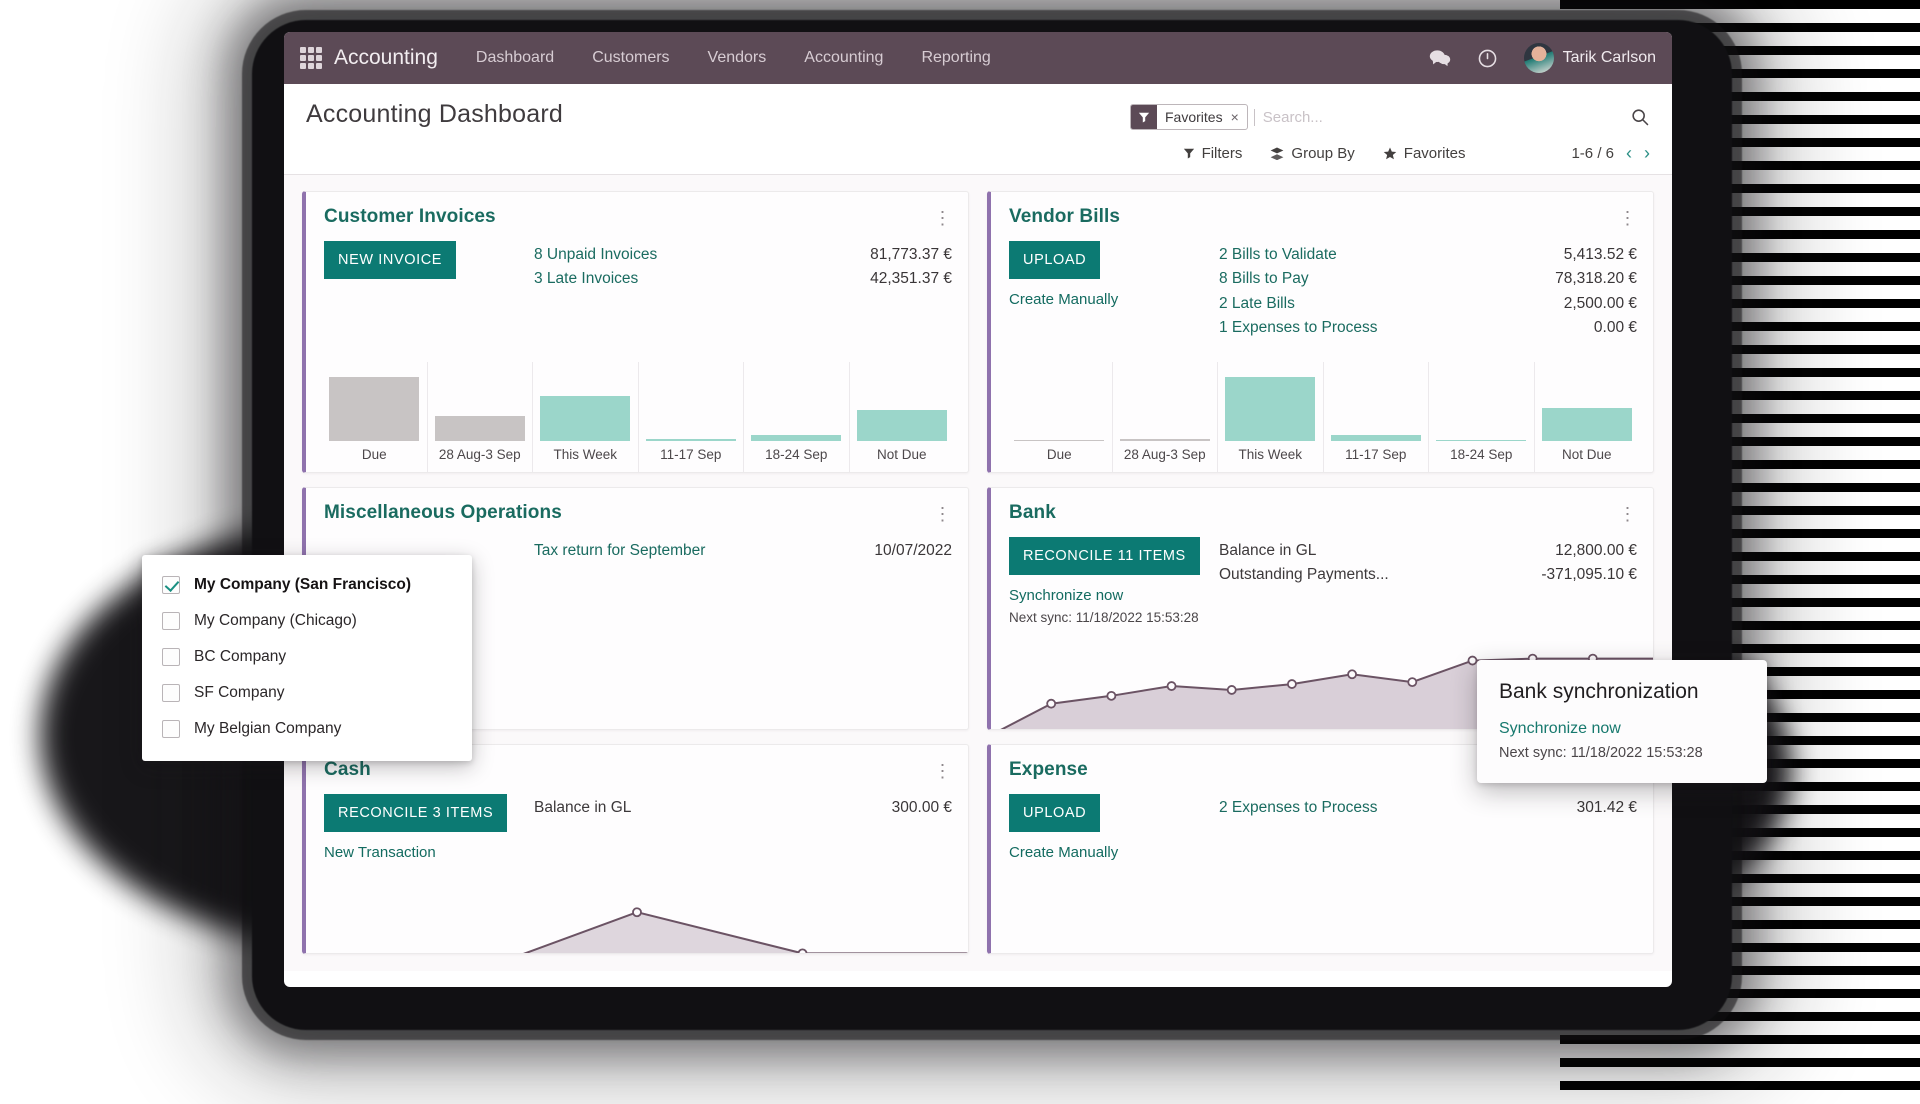  Describe the element at coordinates (1109, 595) in the screenshot. I see `synchronize-now-link: Synchronize now` at that location.